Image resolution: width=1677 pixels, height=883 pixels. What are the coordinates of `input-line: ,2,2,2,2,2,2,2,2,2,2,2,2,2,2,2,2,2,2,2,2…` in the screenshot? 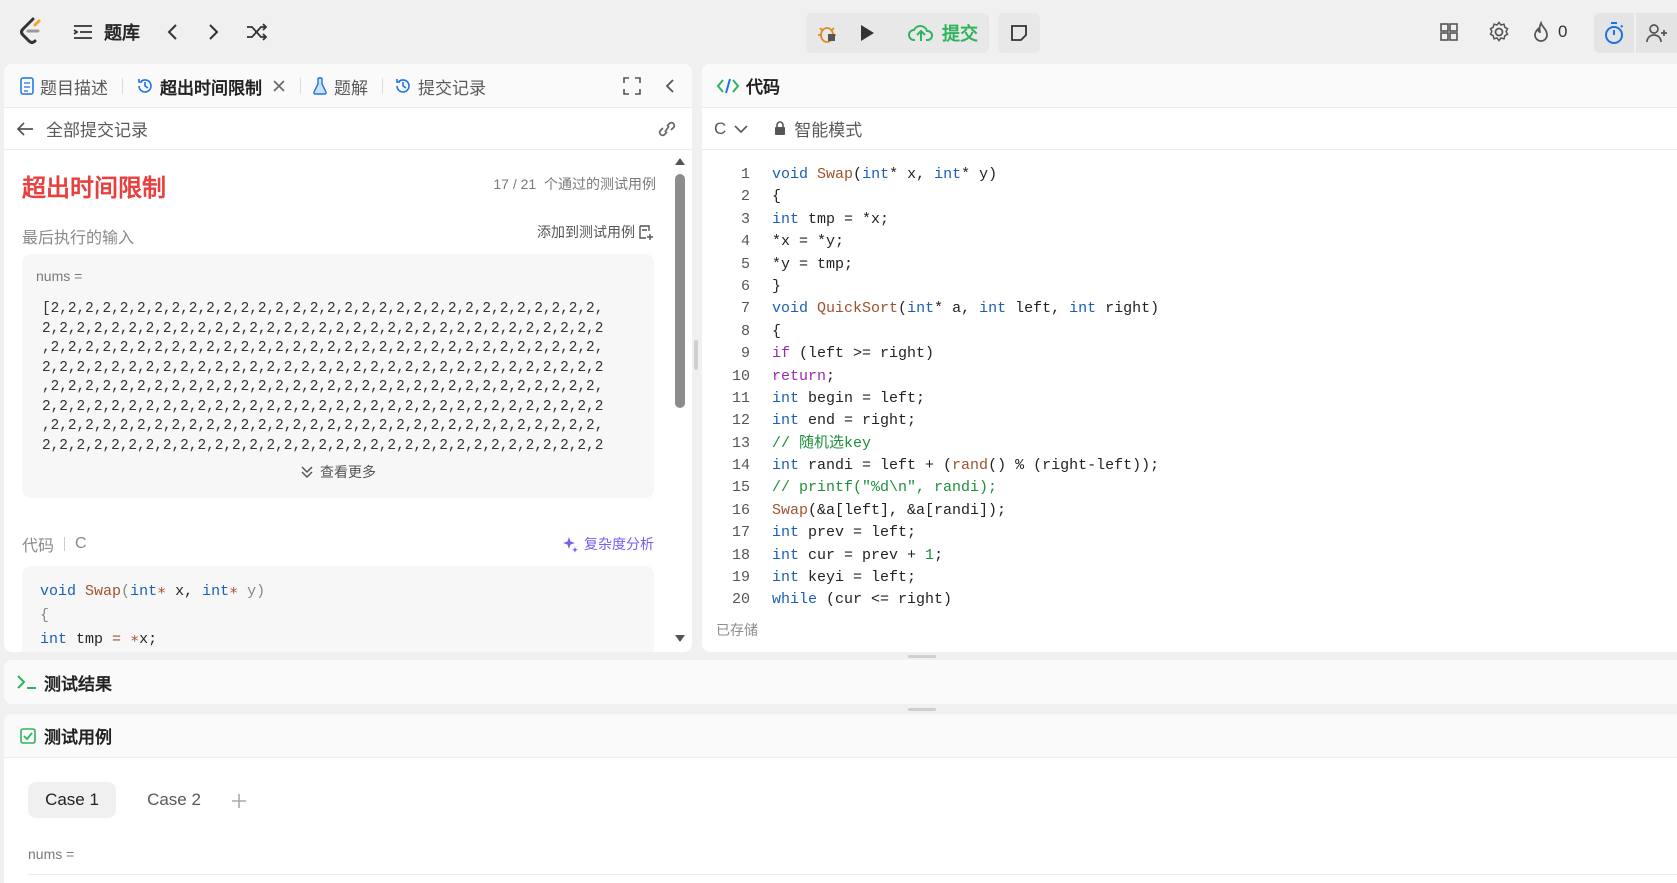 It's located at (323, 426).